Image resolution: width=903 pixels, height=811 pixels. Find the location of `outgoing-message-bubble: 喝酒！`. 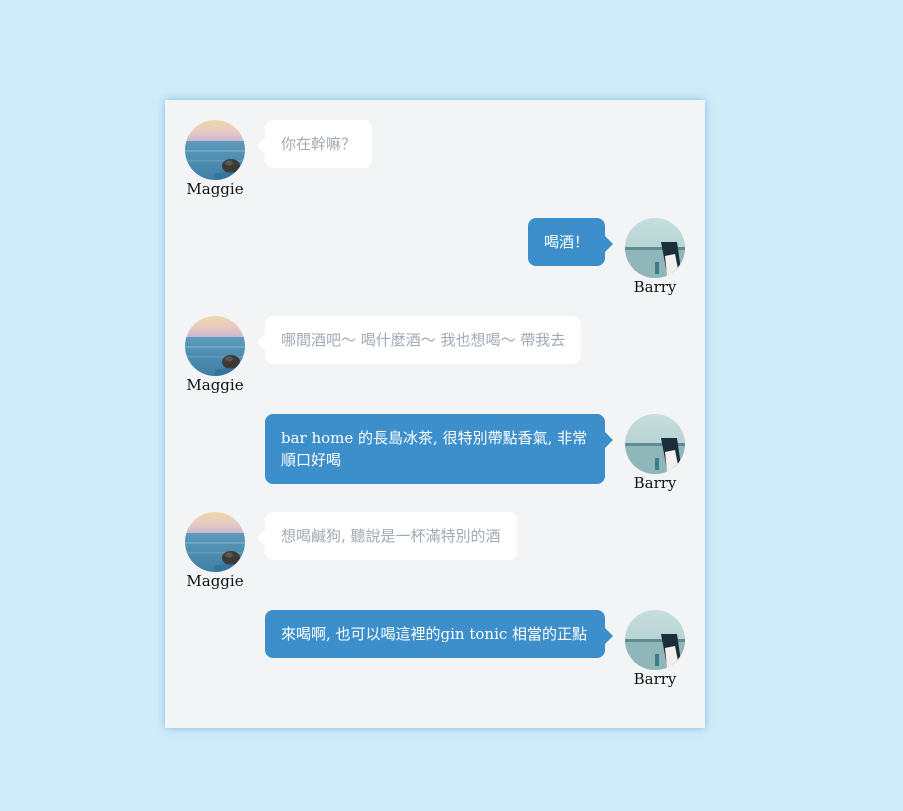

outgoing-message-bubble: 喝酒！ is located at coordinates (570, 242).